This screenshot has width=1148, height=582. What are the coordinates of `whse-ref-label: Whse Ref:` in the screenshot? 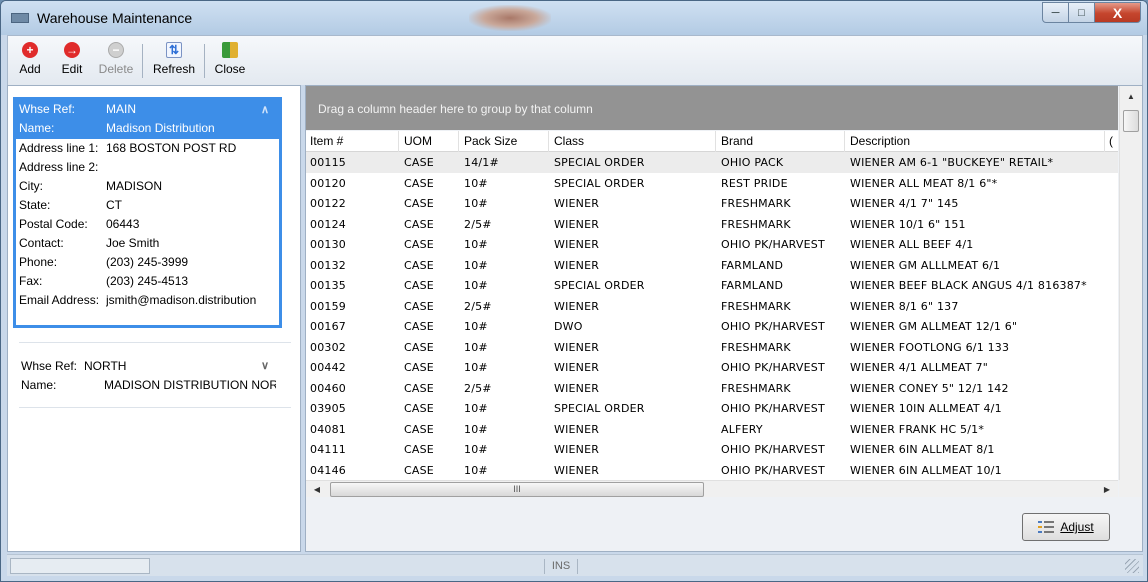 It's located at (47, 109).